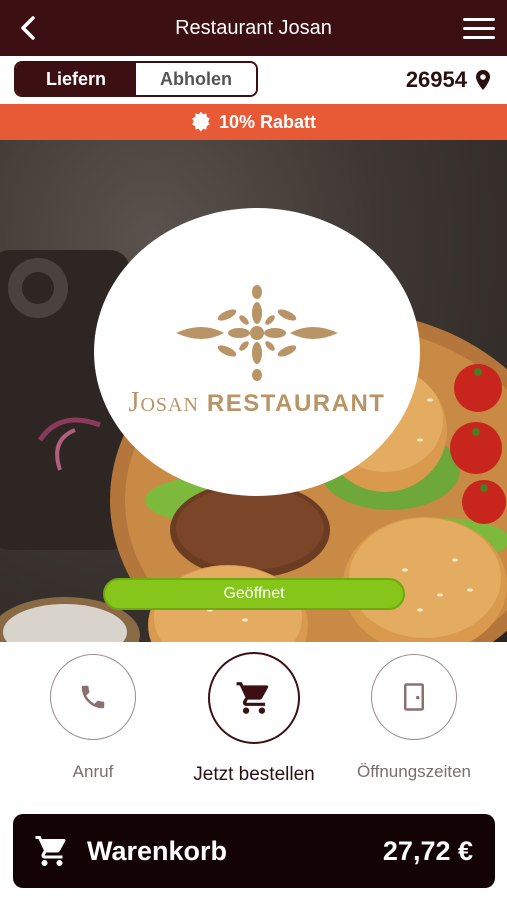  I want to click on delivery-option: Liefern, so click(76, 79).